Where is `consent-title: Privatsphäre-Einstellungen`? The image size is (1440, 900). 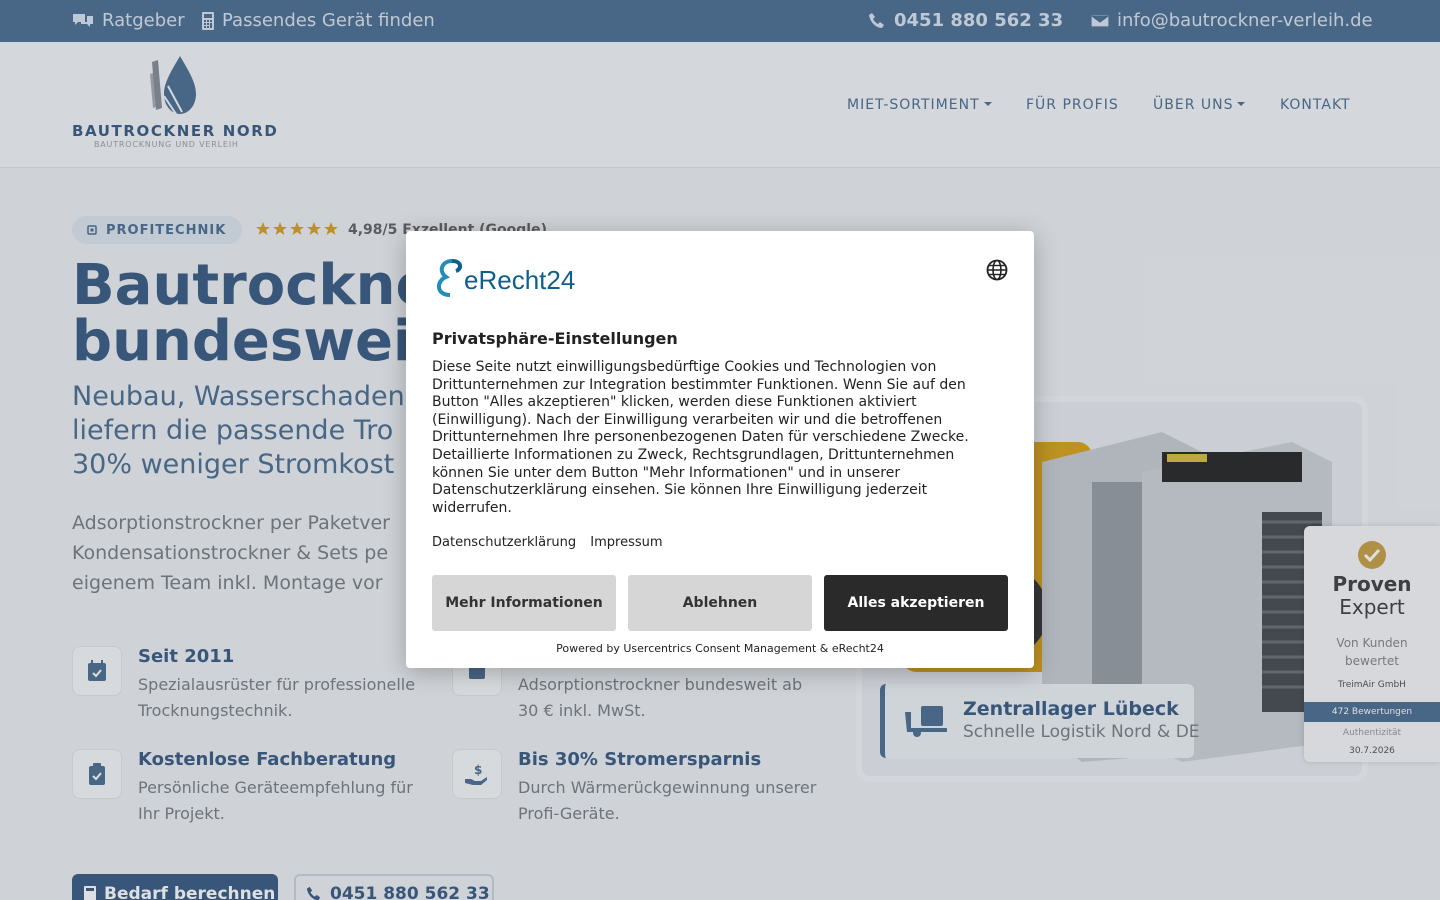 consent-title: Privatsphäre-Einstellungen is located at coordinates (555, 338).